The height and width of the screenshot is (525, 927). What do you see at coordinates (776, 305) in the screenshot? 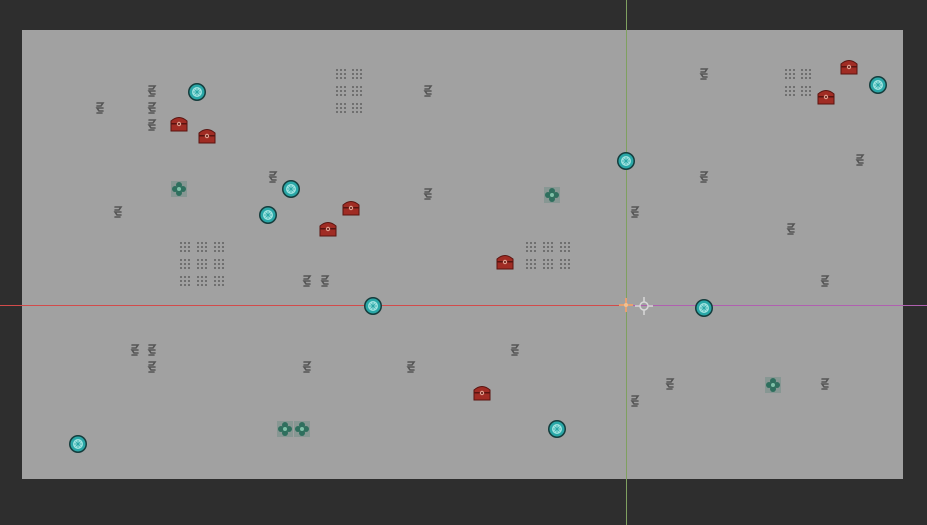
I see `x-axis-positive` at bounding box center [776, 305].